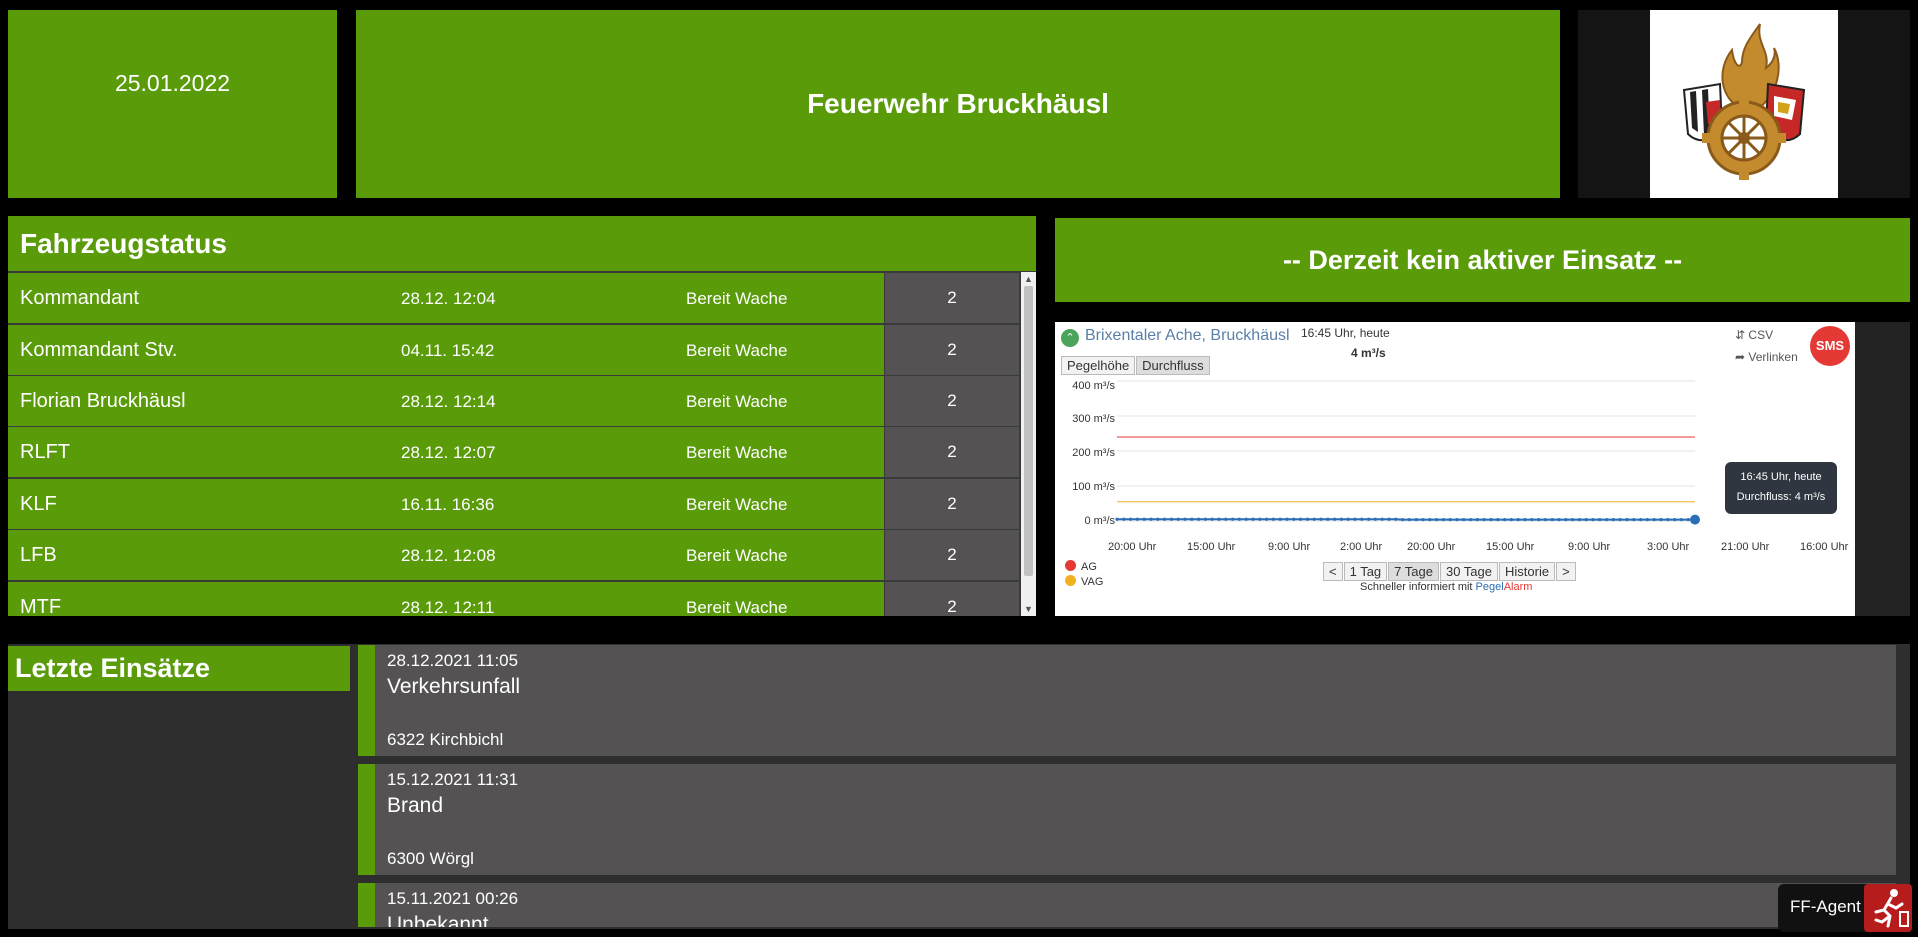  I want to click on range-prev-button: <, so click(1333, 571).